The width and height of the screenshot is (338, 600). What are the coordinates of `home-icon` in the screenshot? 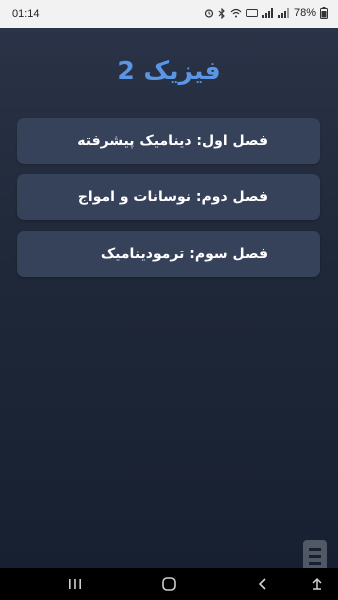 It's located at (169, 584).